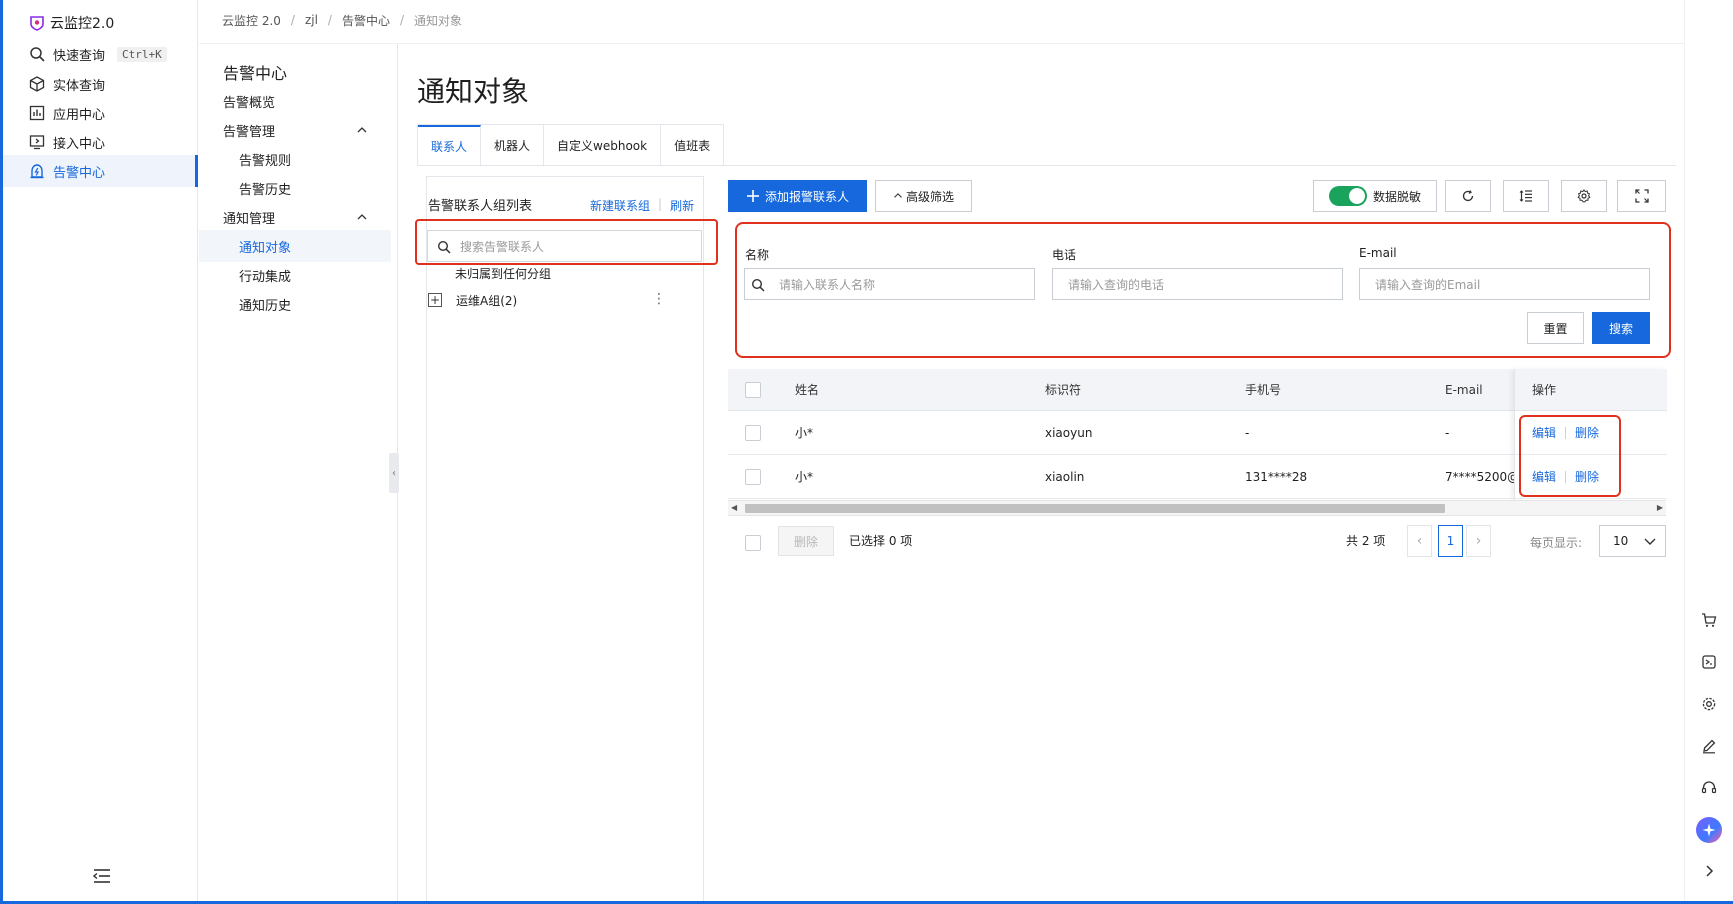  Describe the element at coordinates (295, 217) in the screenshot. I see `snav-group-notify-management: 通知管理` at that location.